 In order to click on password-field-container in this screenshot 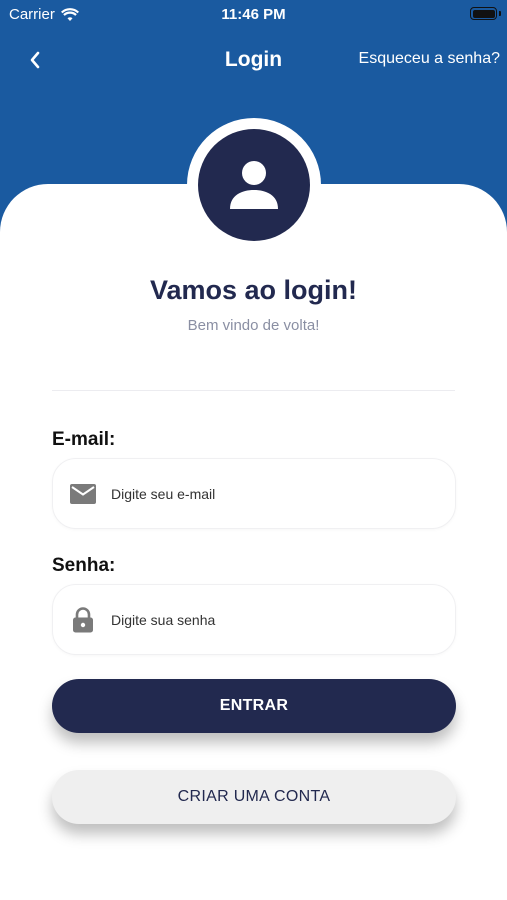, I will do `click(254, 619)`.